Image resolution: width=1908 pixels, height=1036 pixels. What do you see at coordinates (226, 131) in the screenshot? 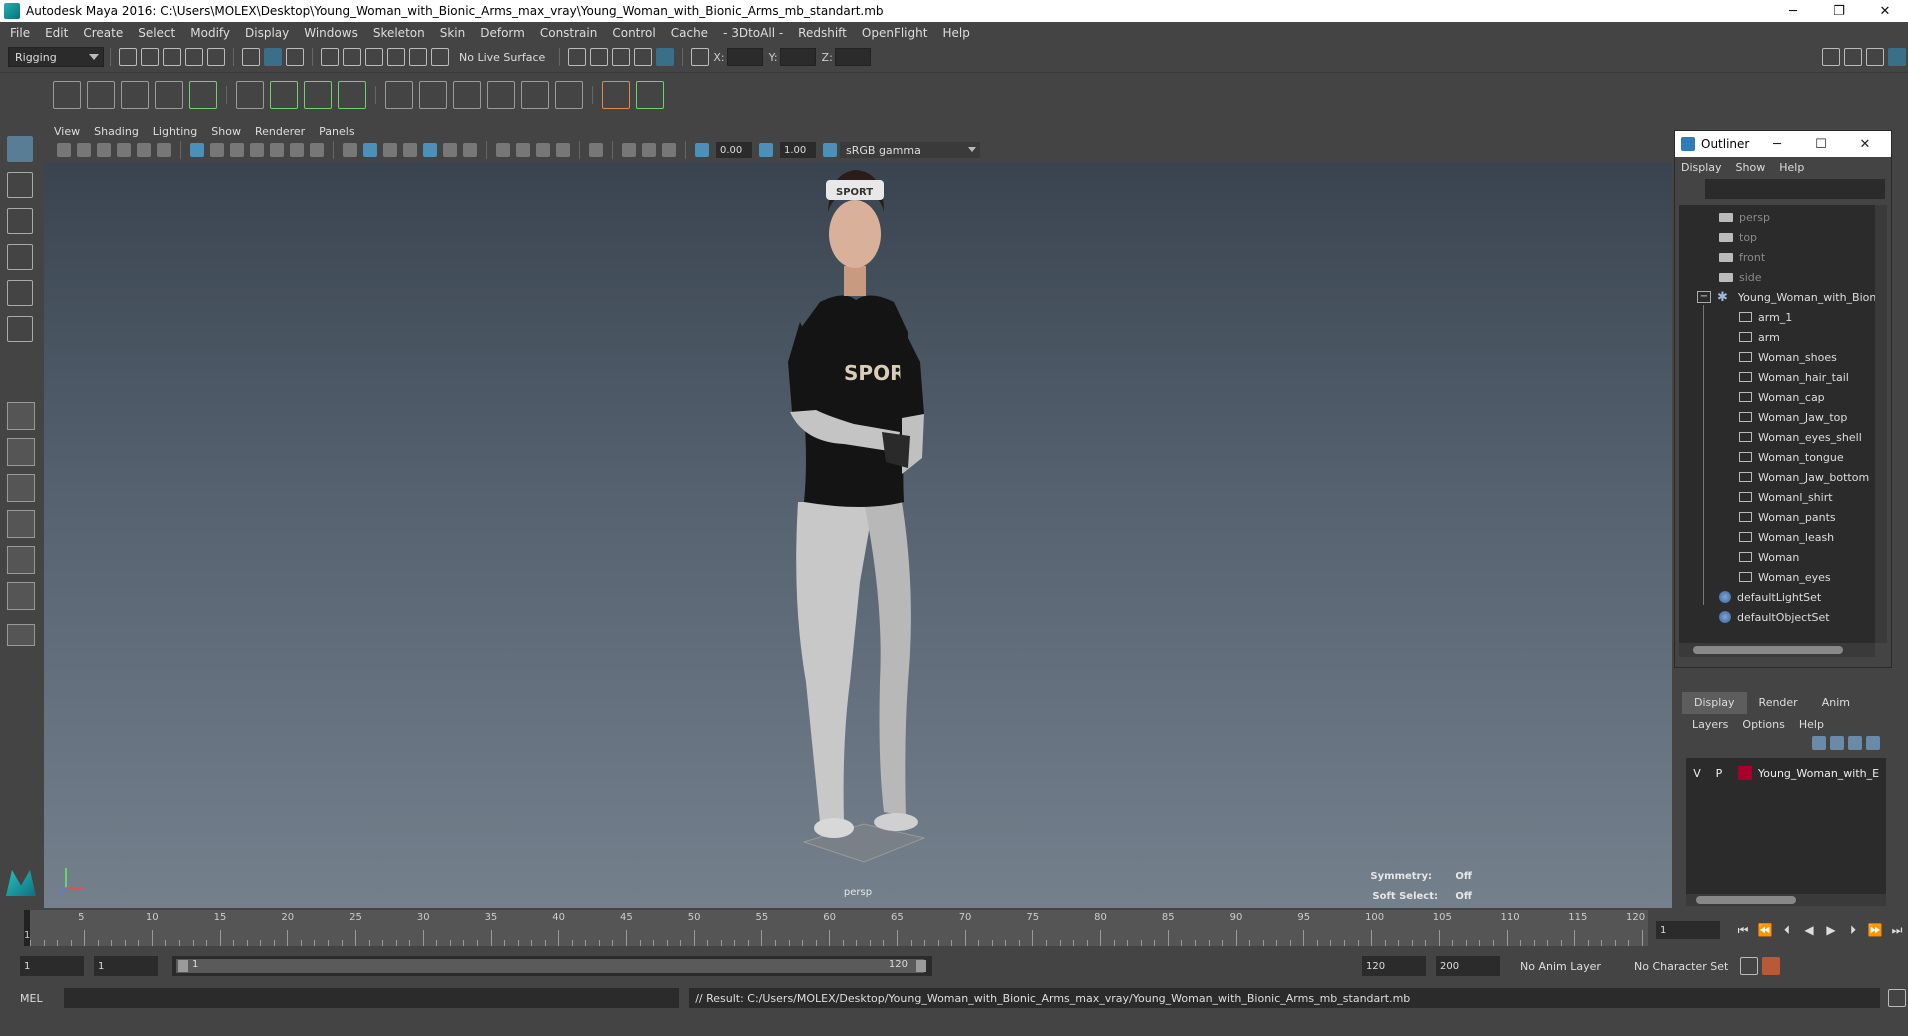
I see `viewport-menu-show: Show` at bounding box center [226, 131].